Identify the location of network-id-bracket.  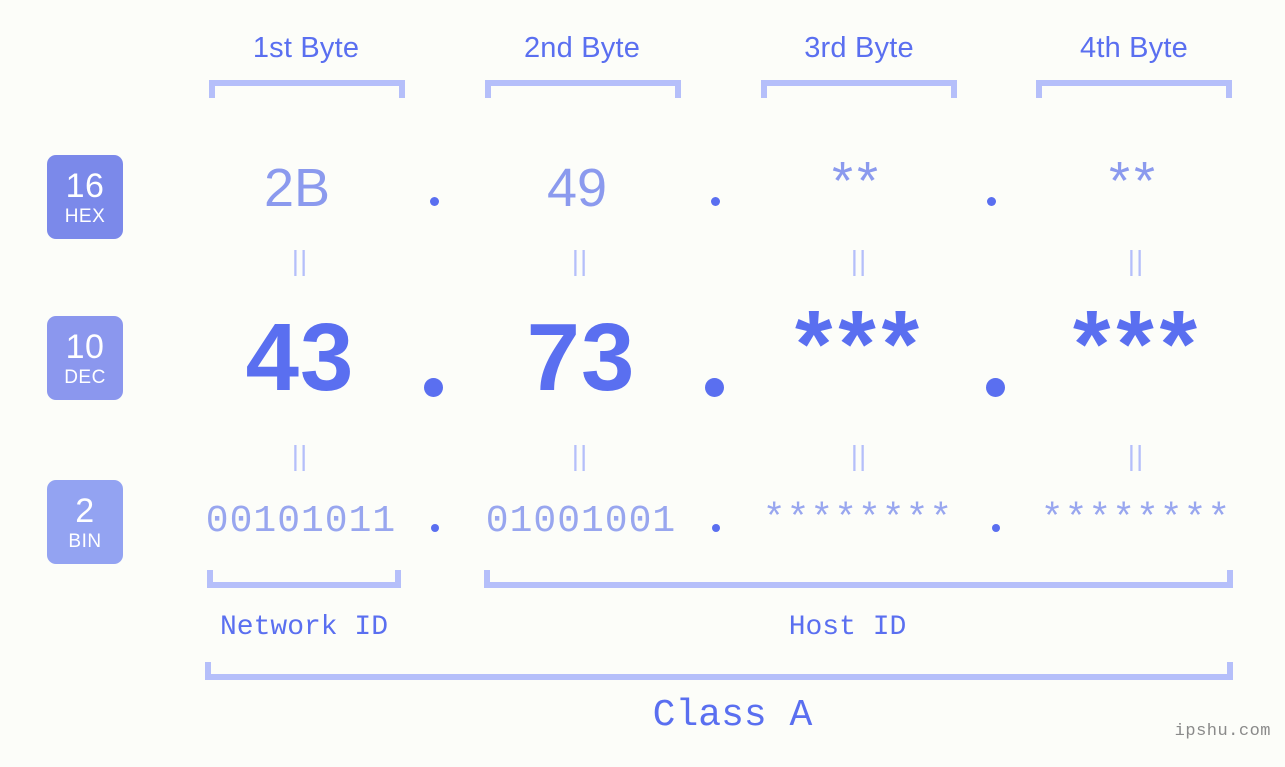
(304, 579).